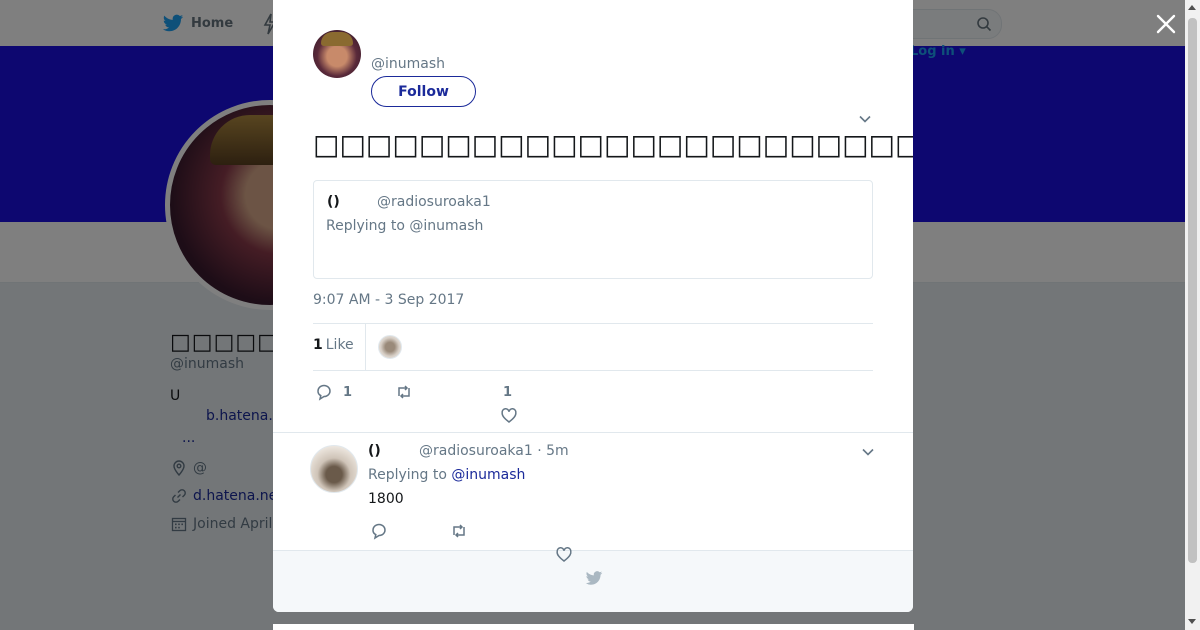 This screenshot has height=630, width=1200. I want to click on quoted-author-name: (), so click(333, 202).